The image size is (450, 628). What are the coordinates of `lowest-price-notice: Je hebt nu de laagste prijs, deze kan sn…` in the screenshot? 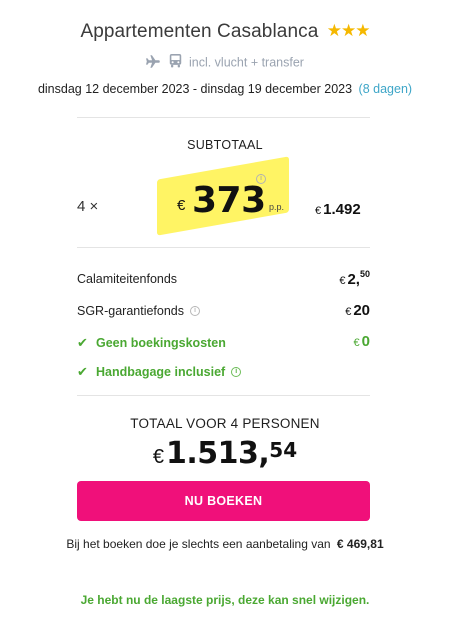 It's located at (225, 600).